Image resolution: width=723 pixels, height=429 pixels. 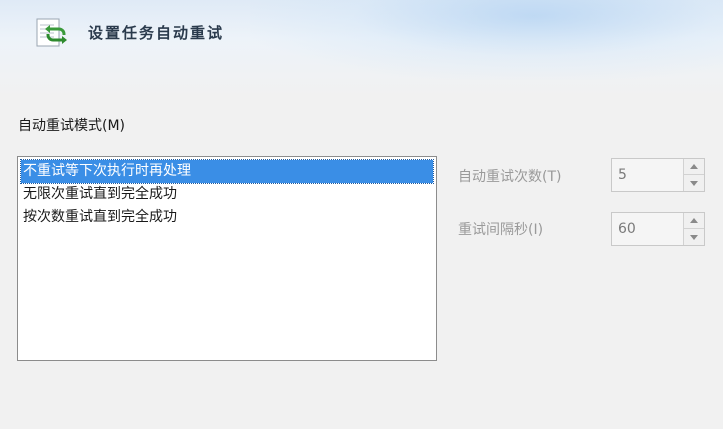 What do you see at coordinates (658, 229) in the screenshot?
I see `retry-interval-stepper: 60` at bounding box center [658, 229].